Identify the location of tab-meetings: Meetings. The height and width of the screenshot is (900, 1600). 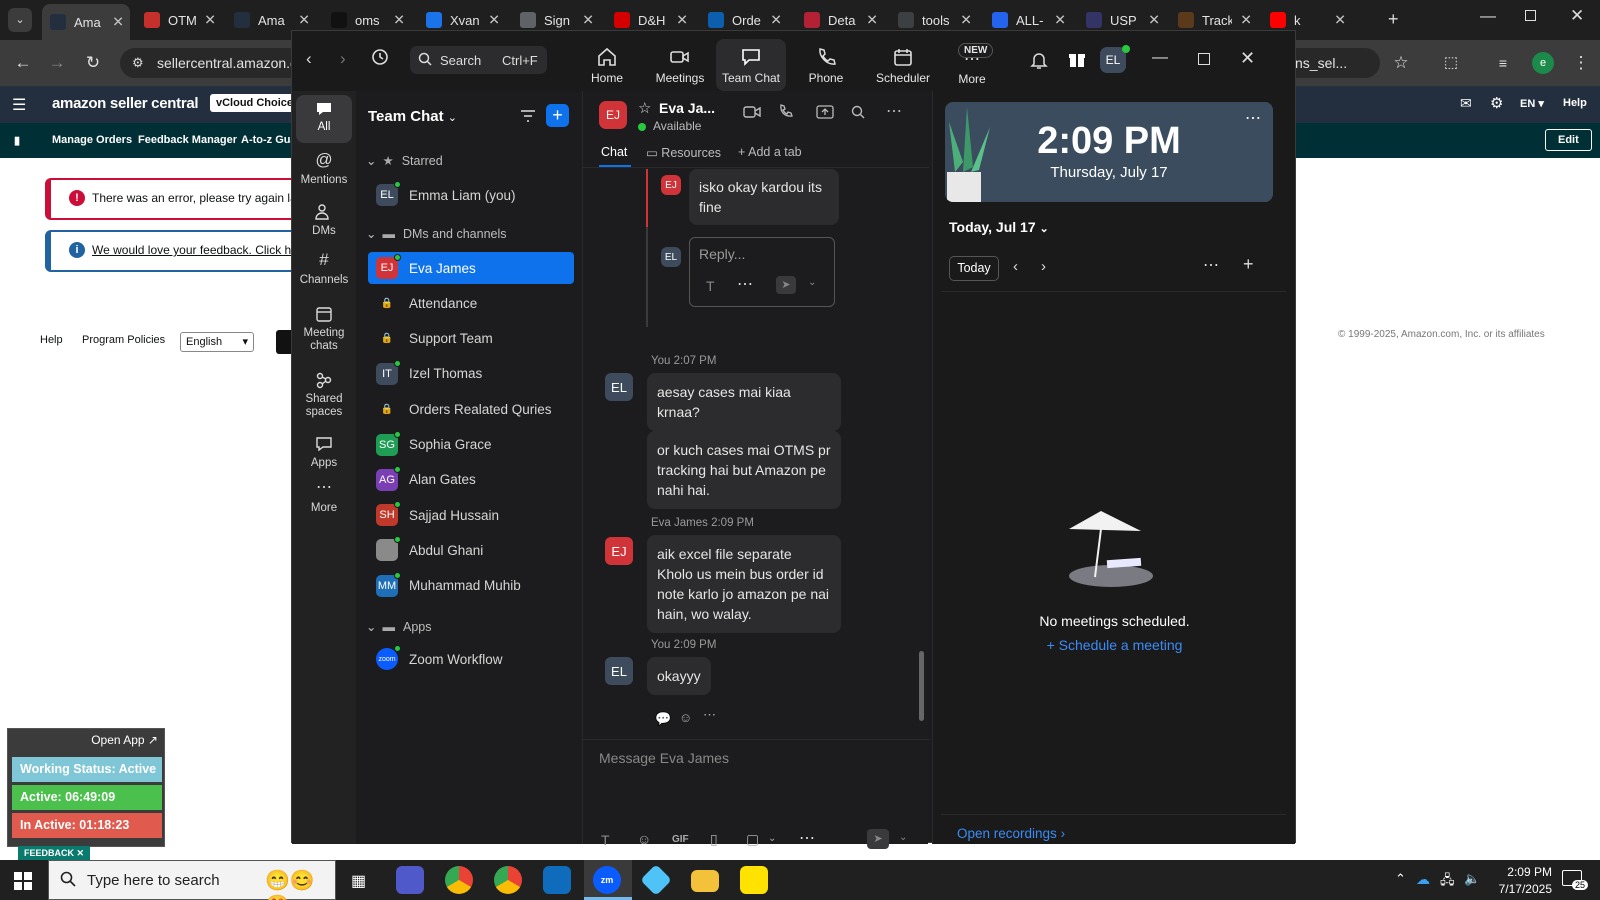
(680, 67).